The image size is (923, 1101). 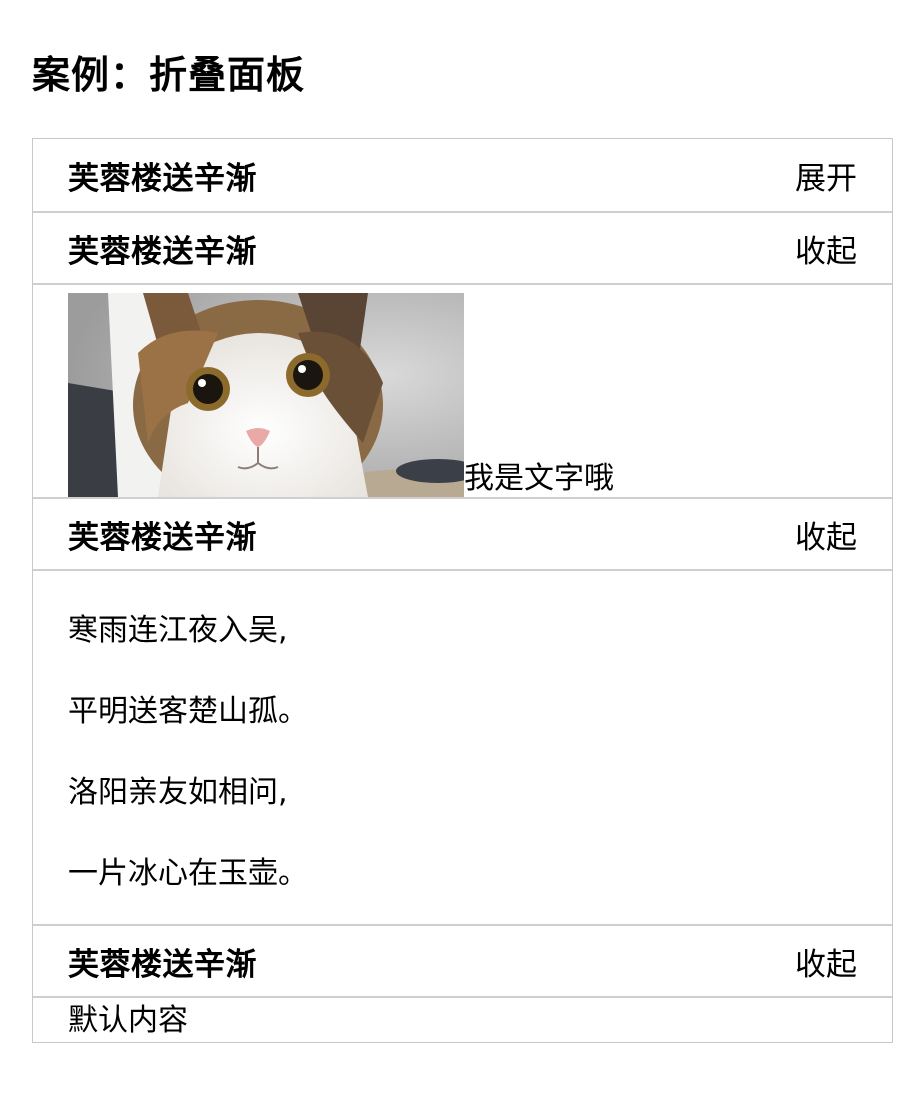 I want to click on panel-body-default: 默认内容, so click(x=462, y=1019).